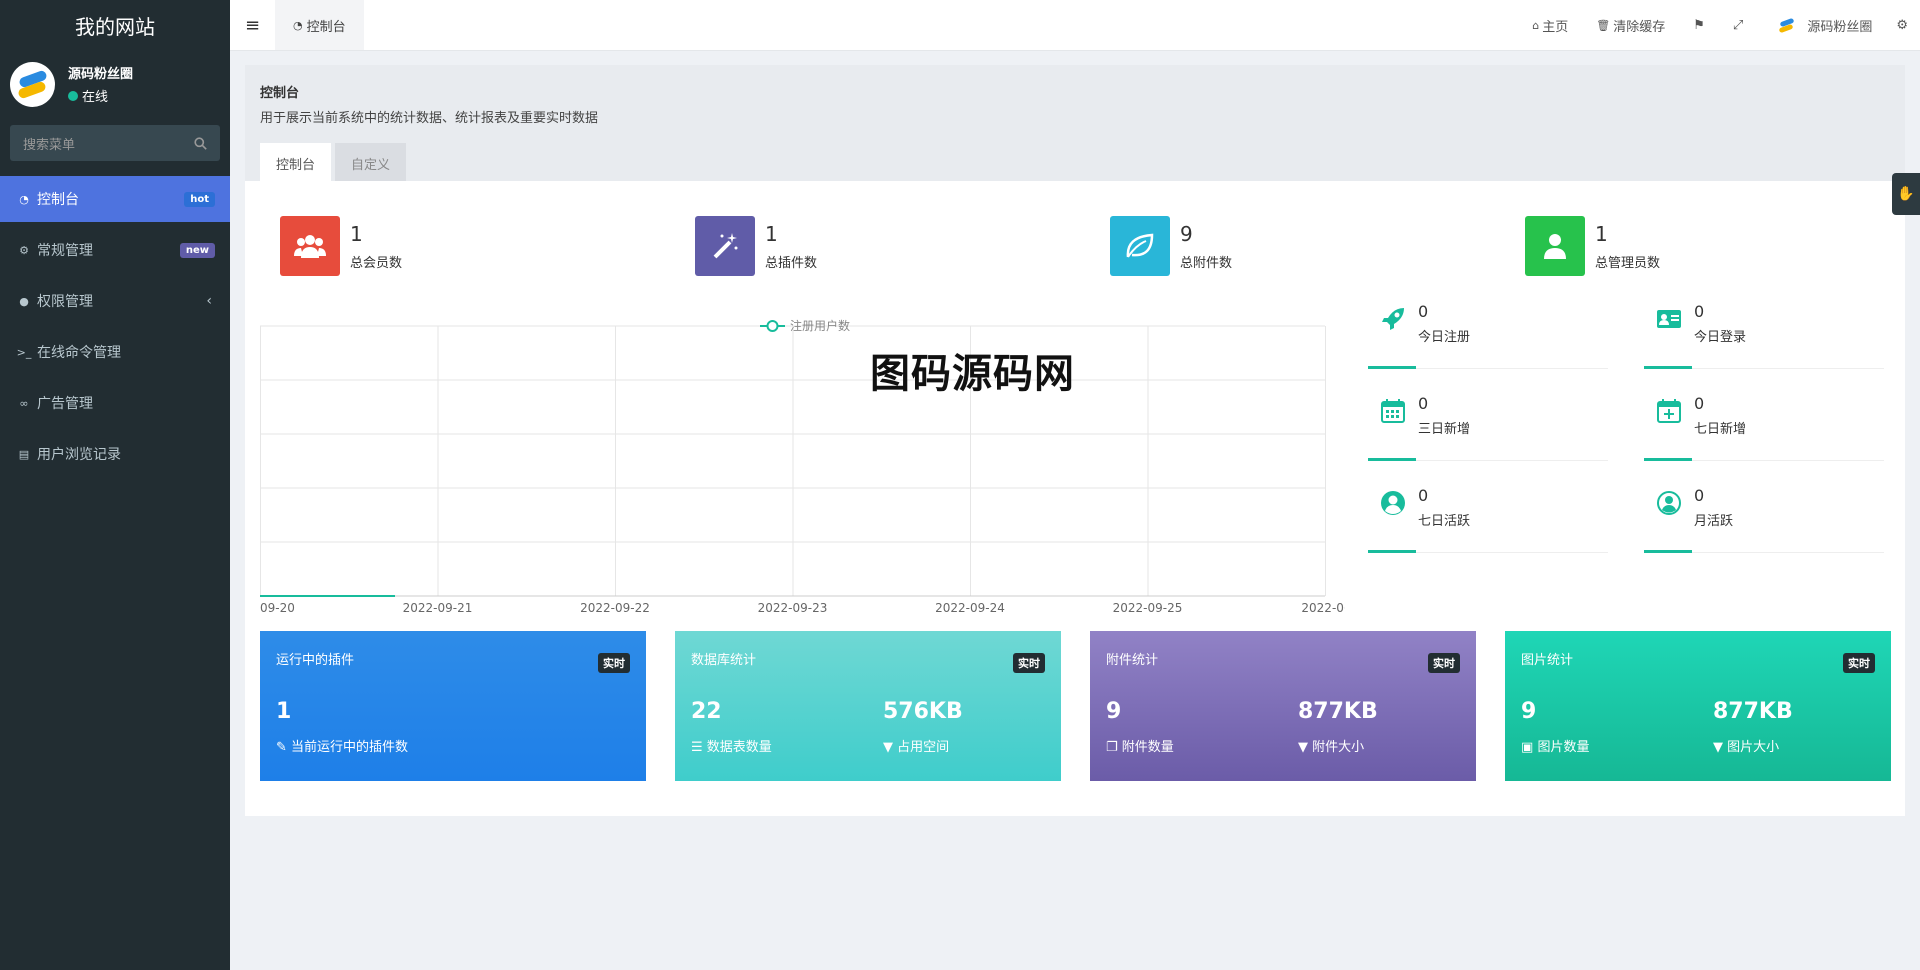 This screenshot has width=1920, height=970. Describe the element at coordinates (252, 25) in the screenshot. I see `sidebar-toggle-icon: ≡` at that location.